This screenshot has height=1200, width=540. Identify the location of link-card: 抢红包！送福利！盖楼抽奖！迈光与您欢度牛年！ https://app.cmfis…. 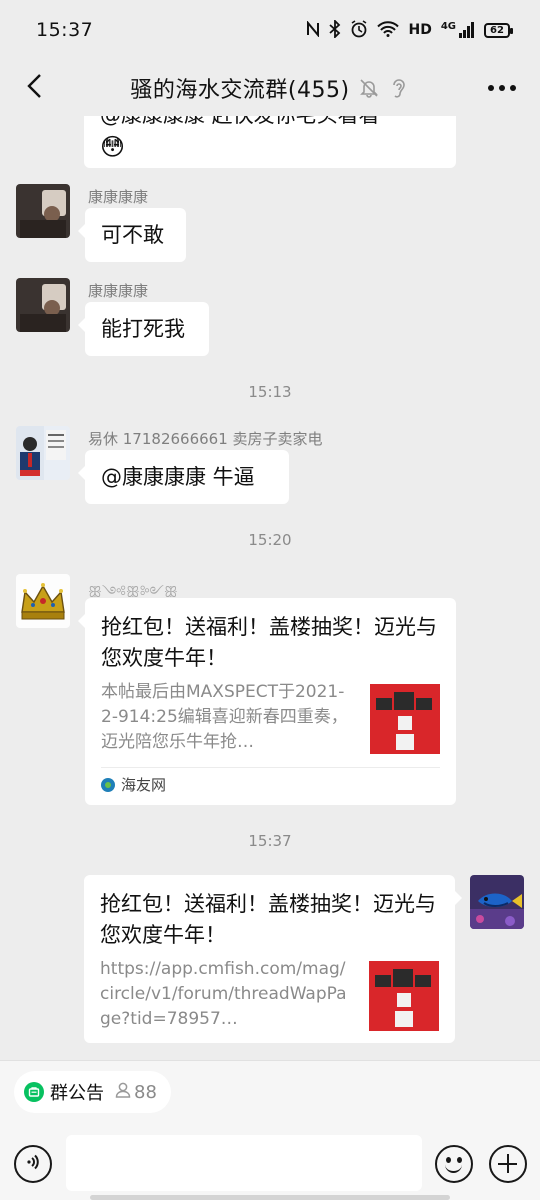
(273, 959).